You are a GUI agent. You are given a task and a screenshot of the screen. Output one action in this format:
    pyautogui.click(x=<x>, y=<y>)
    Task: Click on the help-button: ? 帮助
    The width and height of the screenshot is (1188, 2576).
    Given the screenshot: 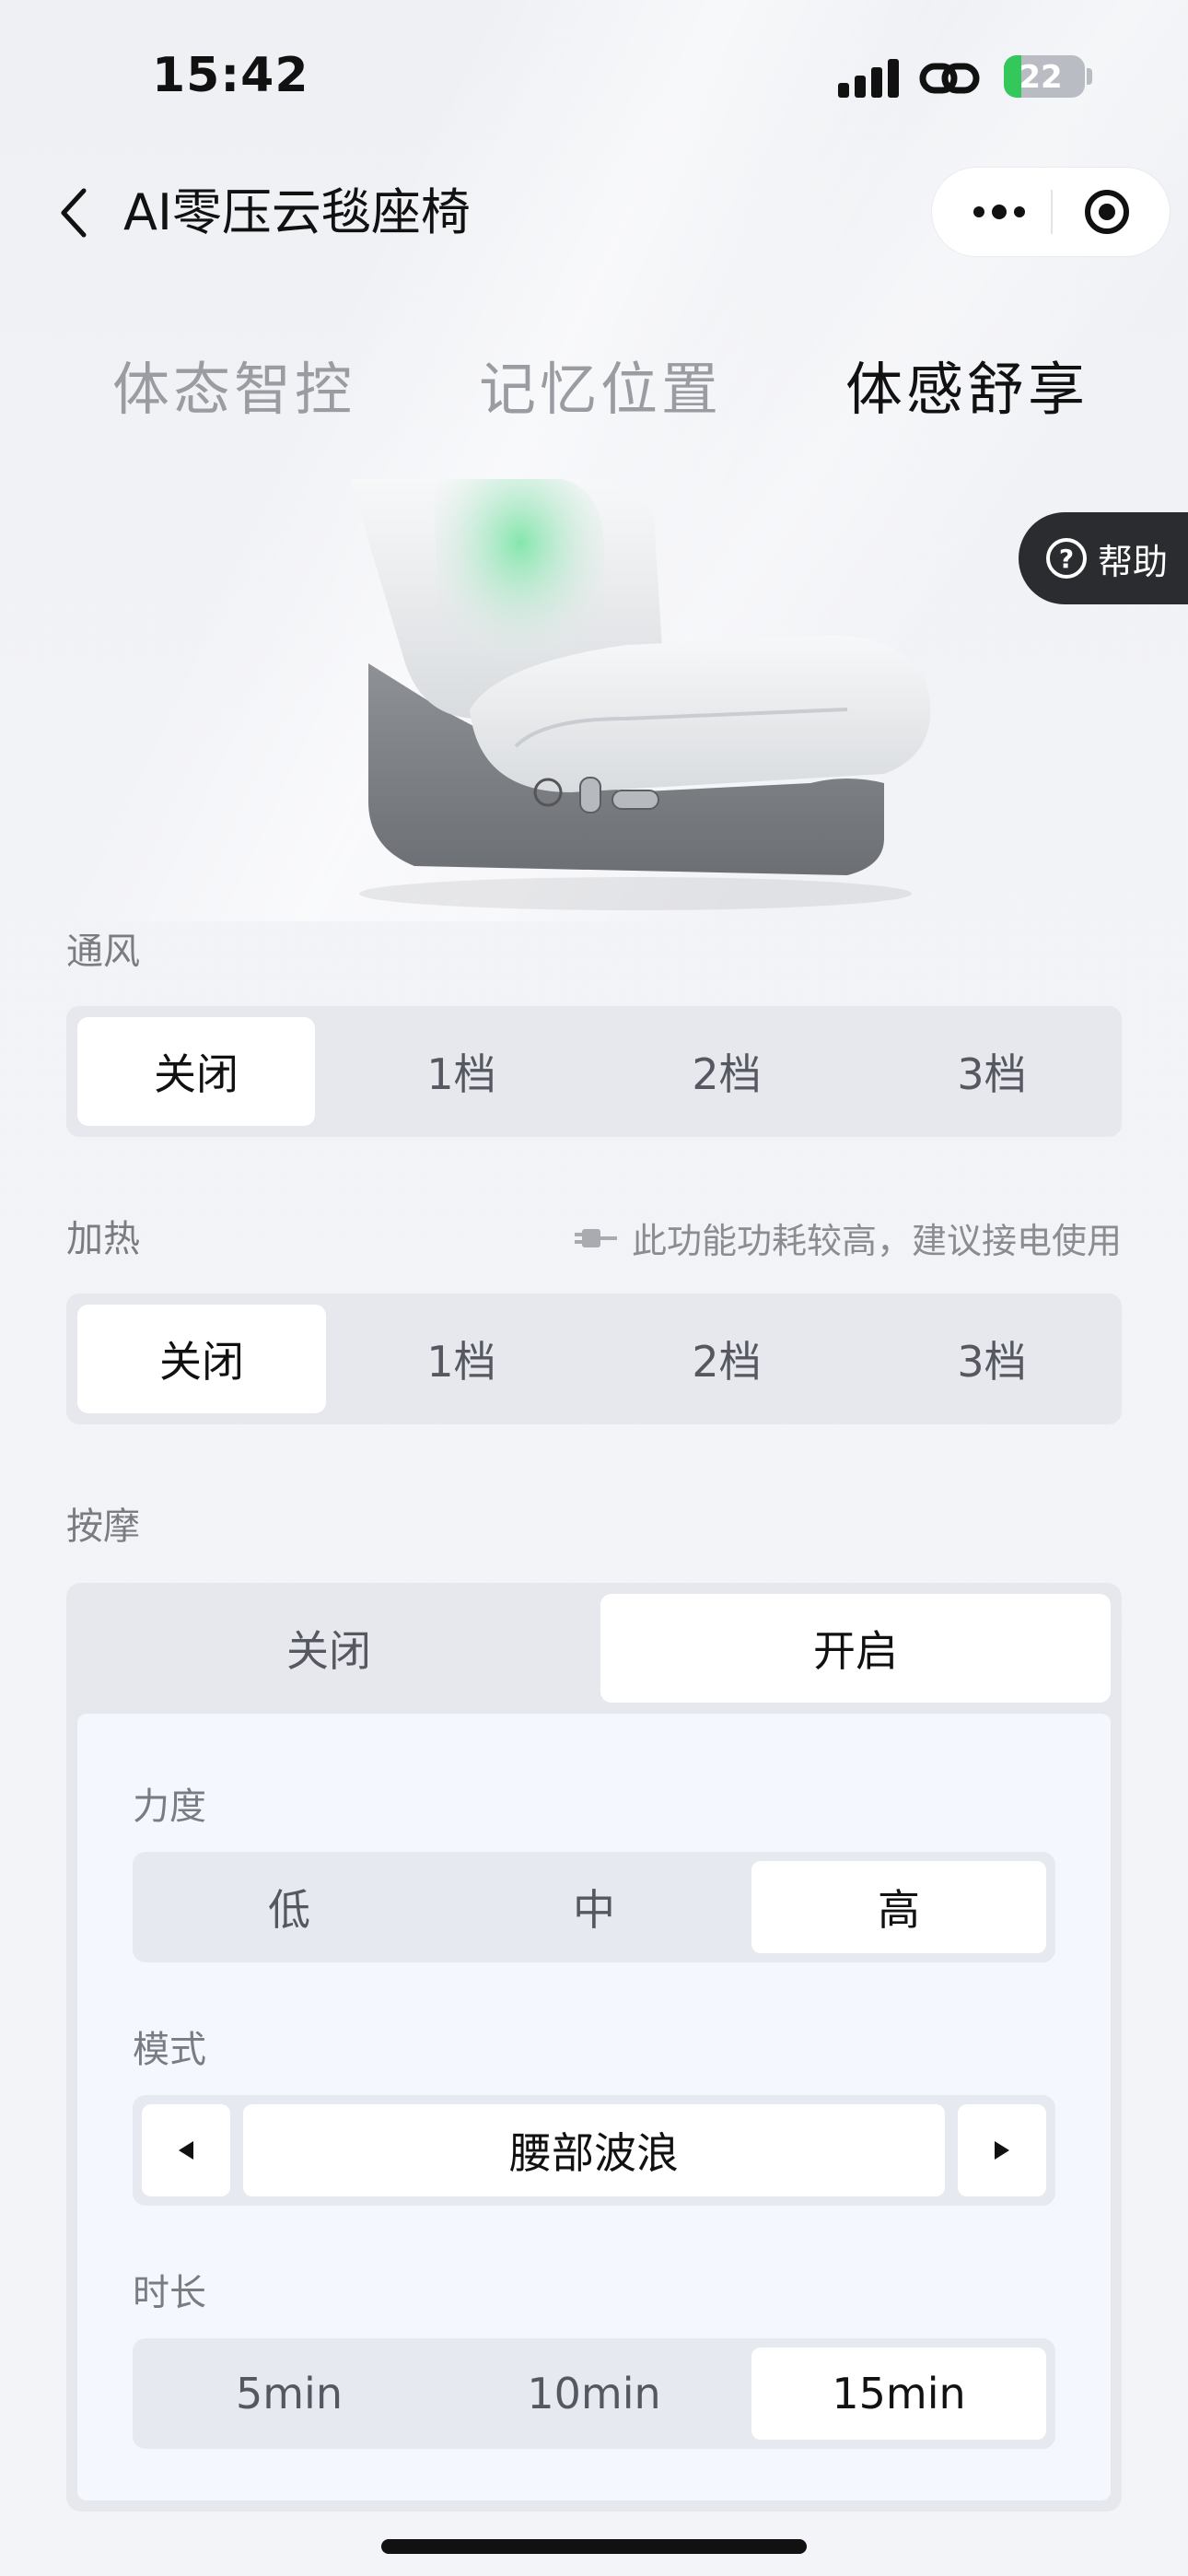 What is the action you would take?
    pyautogui.click(x=1103, y=558)
    